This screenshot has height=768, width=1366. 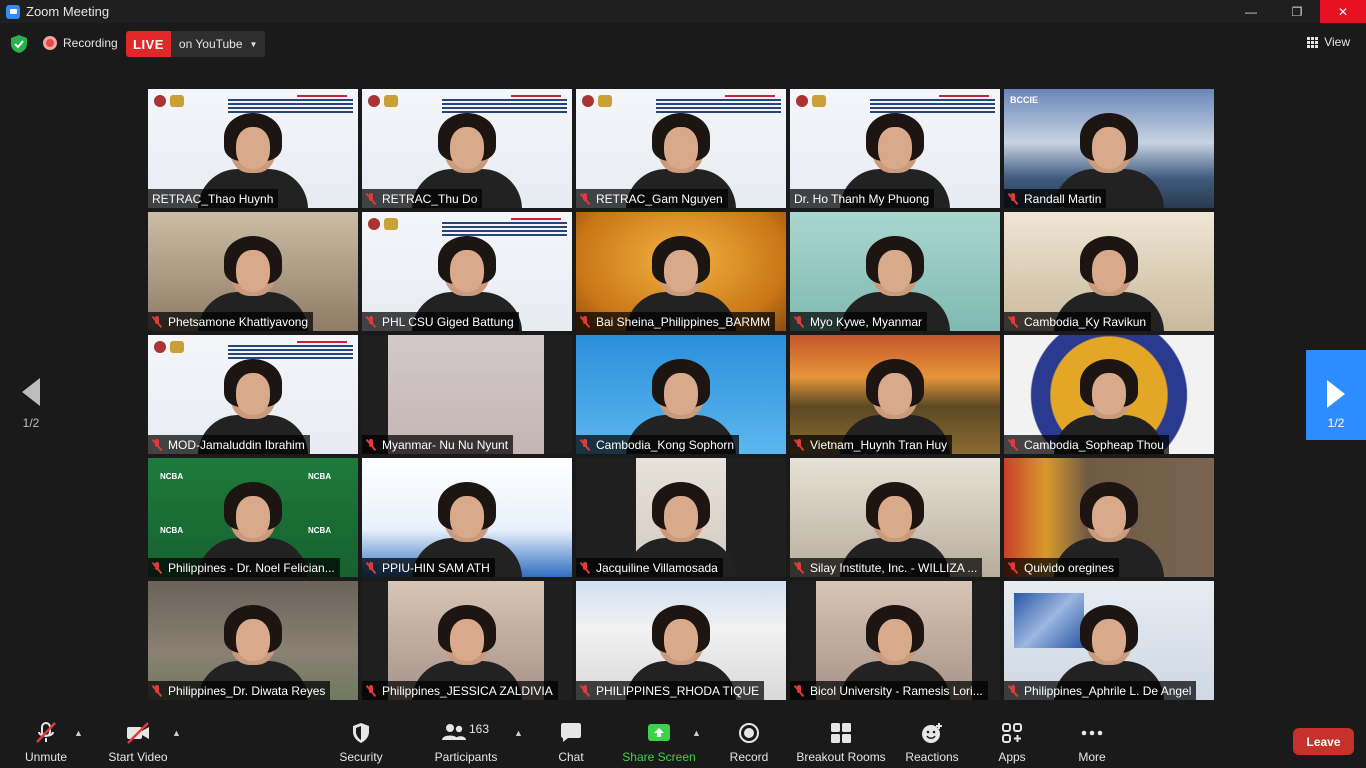 I want to click on participant-name: Cambodia_Sopheap Thou, so click(x=1094, y=444).